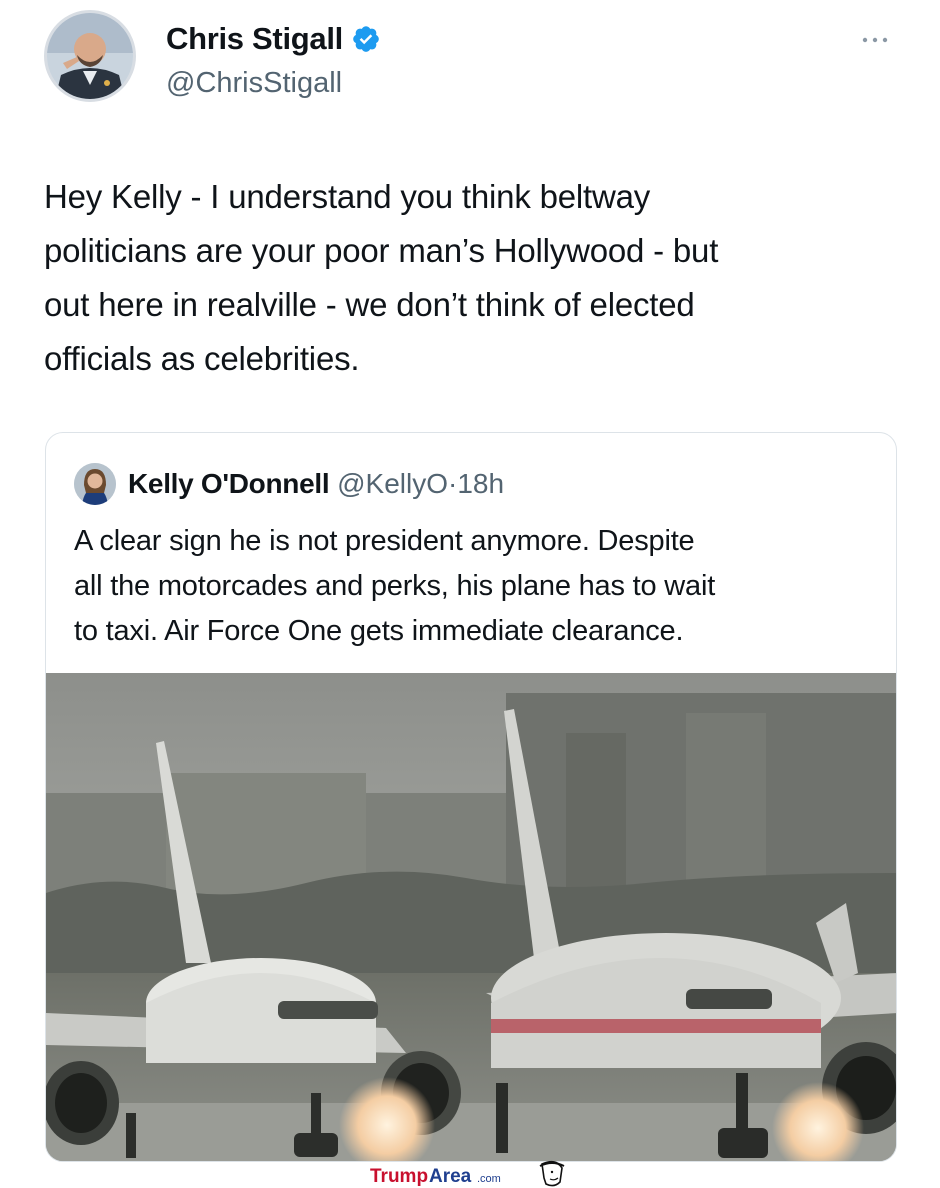 This screenshot has height=1188, width=940. What do you see at coordinates (399, 1176) in the screenshot?
I see `watermark-trump-text: Trump` at bounding box center [399, 1176].